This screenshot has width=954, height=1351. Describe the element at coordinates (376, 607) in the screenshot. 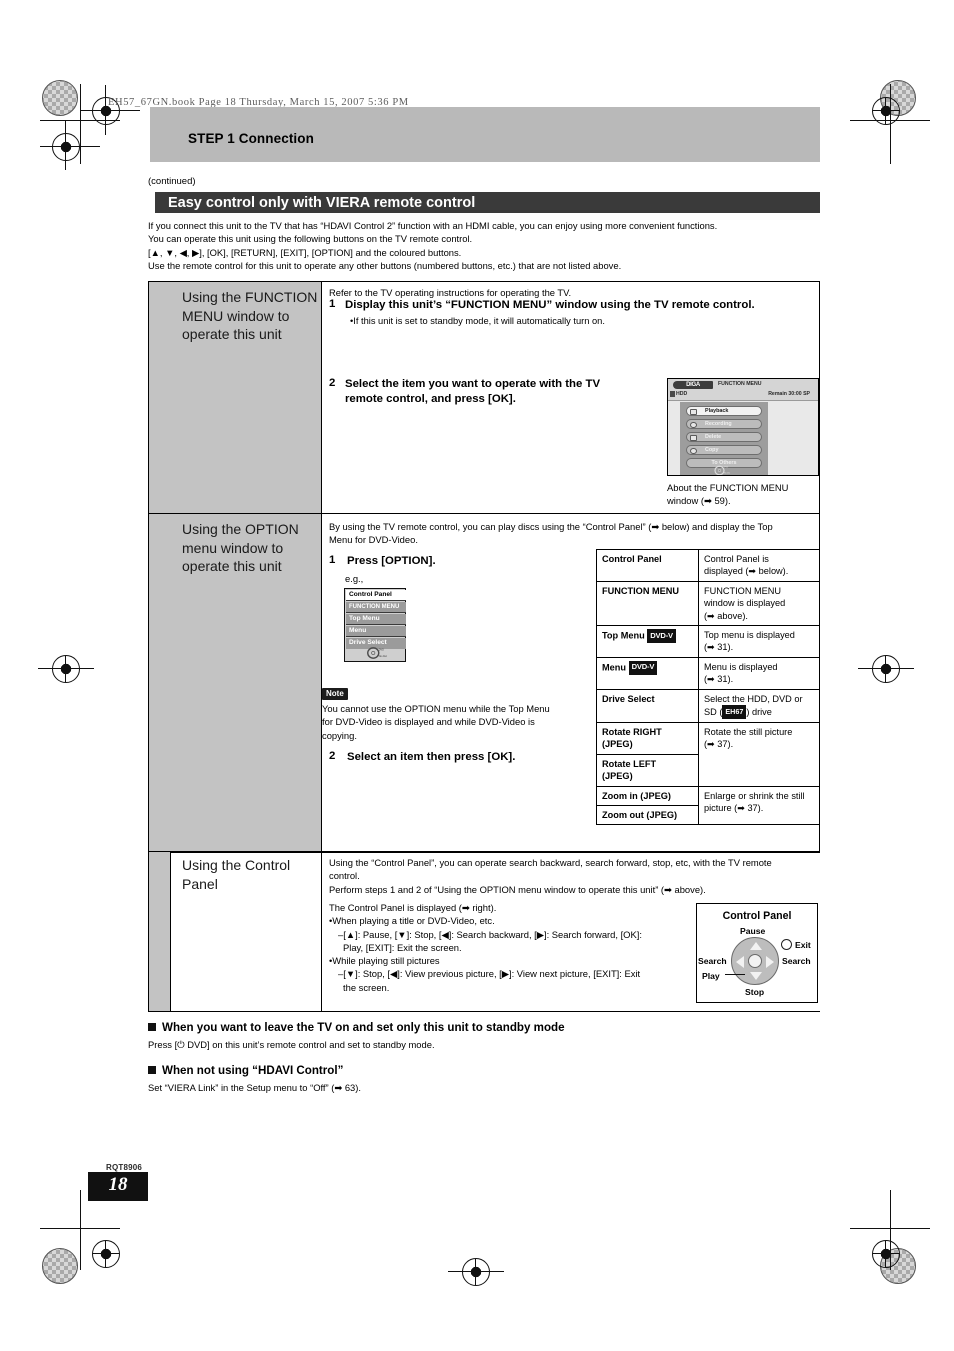

I see `option-graphic-item-function-menu: FUNCTION MENU` at that location.